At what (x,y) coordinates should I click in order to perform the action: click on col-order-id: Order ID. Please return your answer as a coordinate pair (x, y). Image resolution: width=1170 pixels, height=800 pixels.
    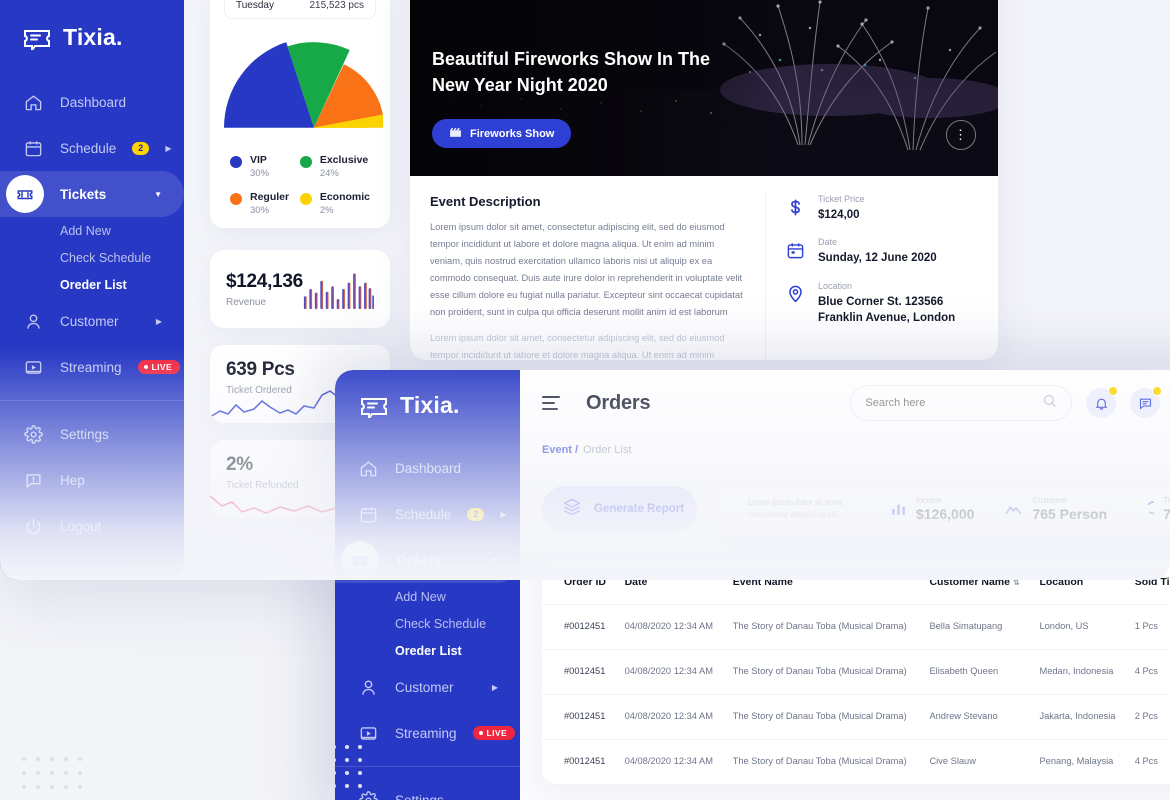
    Looking at the image, I should click on (579, 582).